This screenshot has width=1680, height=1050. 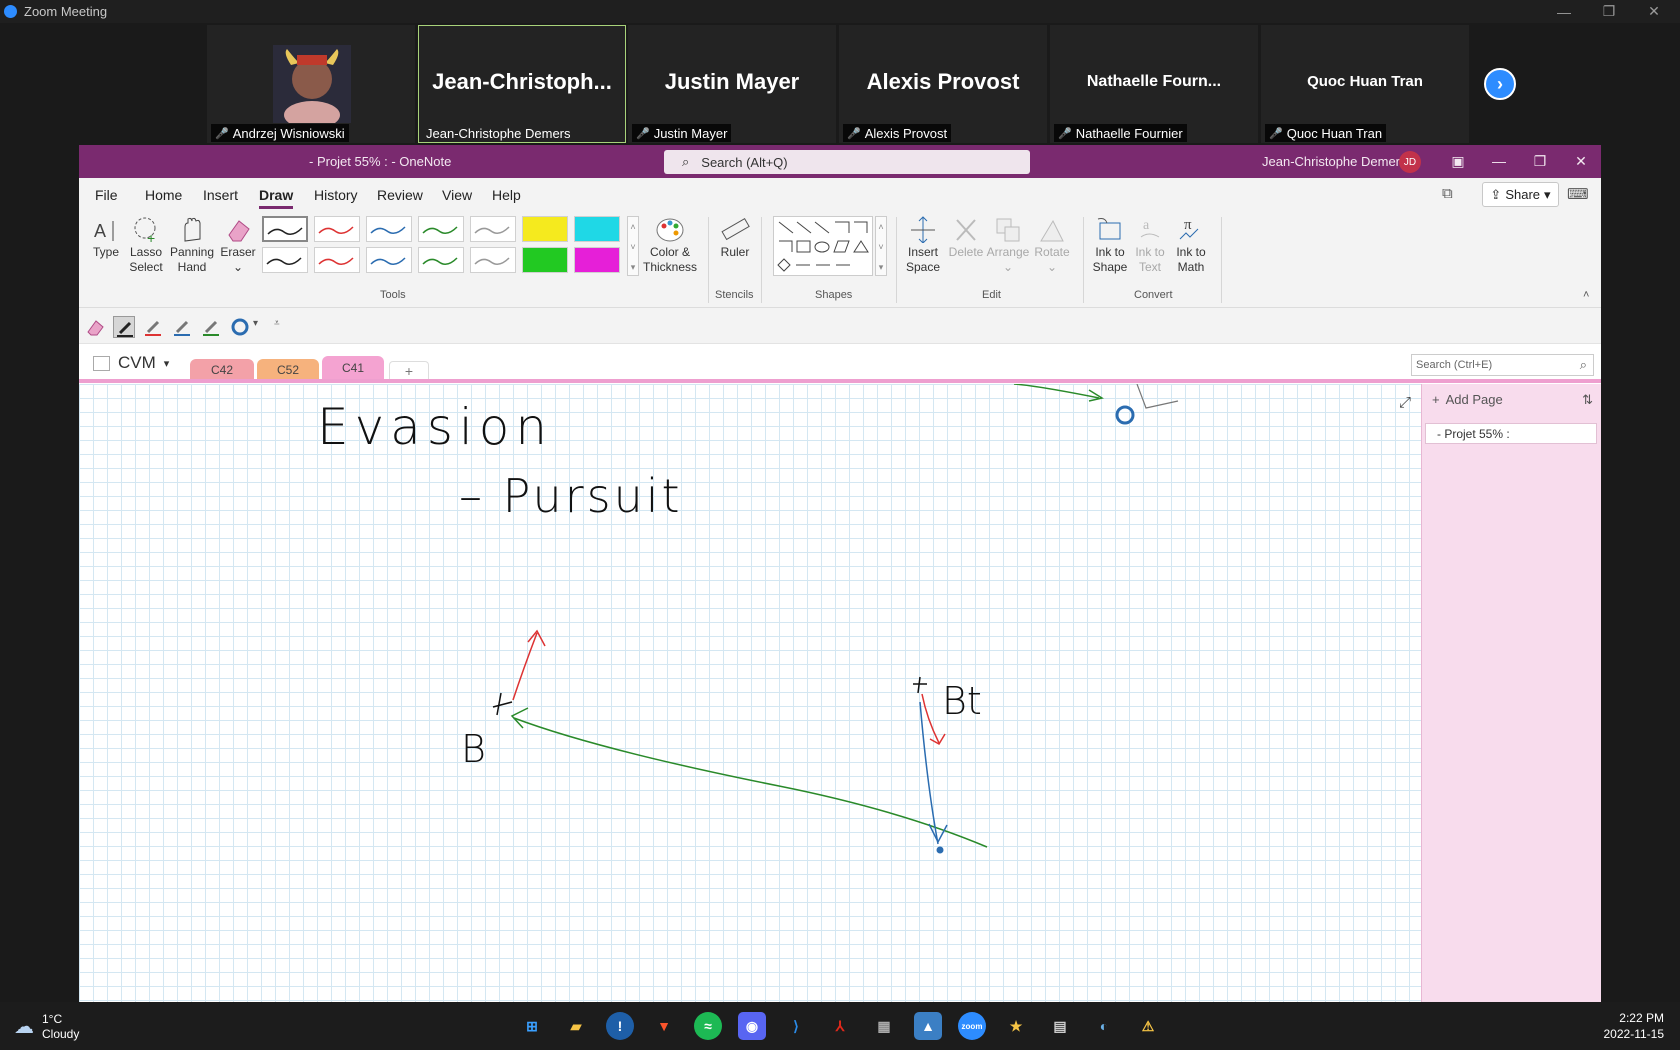 What do you see at coordinates (46, 1027) in the screenshot?
I see `weather-widget: ☁ 1°C Cloudy` at bounding box center [46, 1027].